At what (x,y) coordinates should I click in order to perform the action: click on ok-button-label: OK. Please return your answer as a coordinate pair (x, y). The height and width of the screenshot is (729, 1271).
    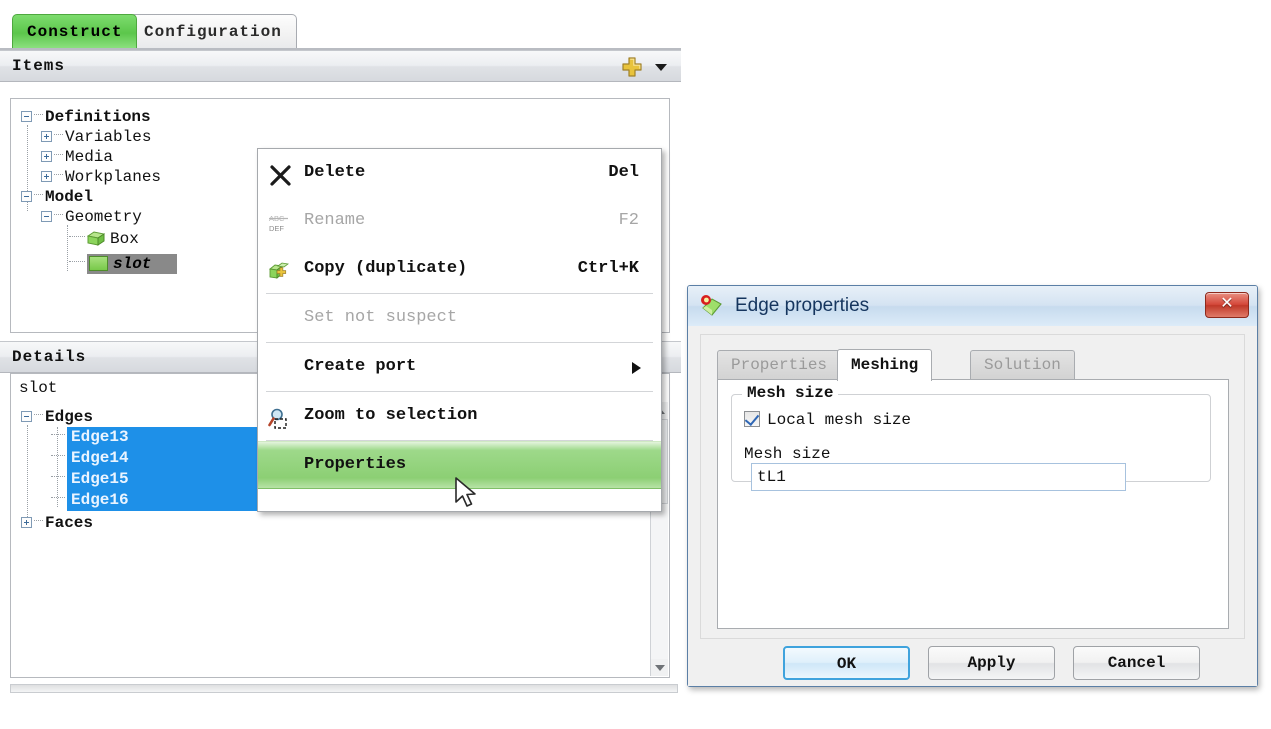
    Looking at the image, I should click on (846, 664).